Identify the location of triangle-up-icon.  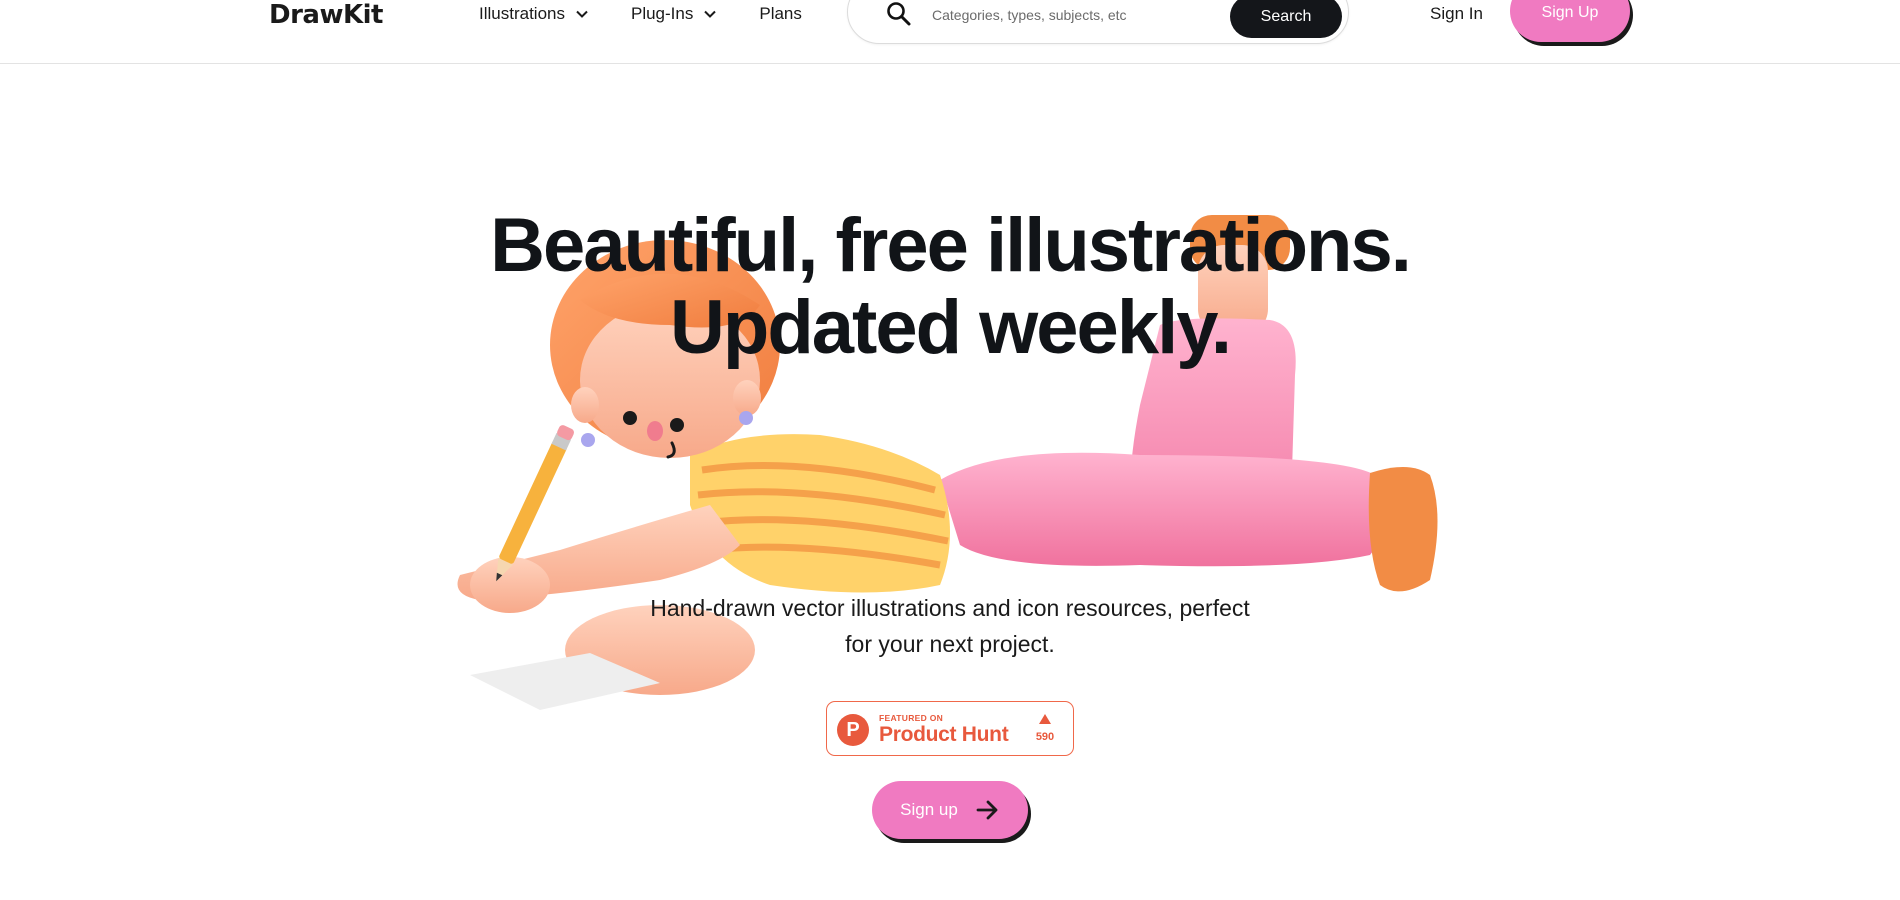
(1045, 719).